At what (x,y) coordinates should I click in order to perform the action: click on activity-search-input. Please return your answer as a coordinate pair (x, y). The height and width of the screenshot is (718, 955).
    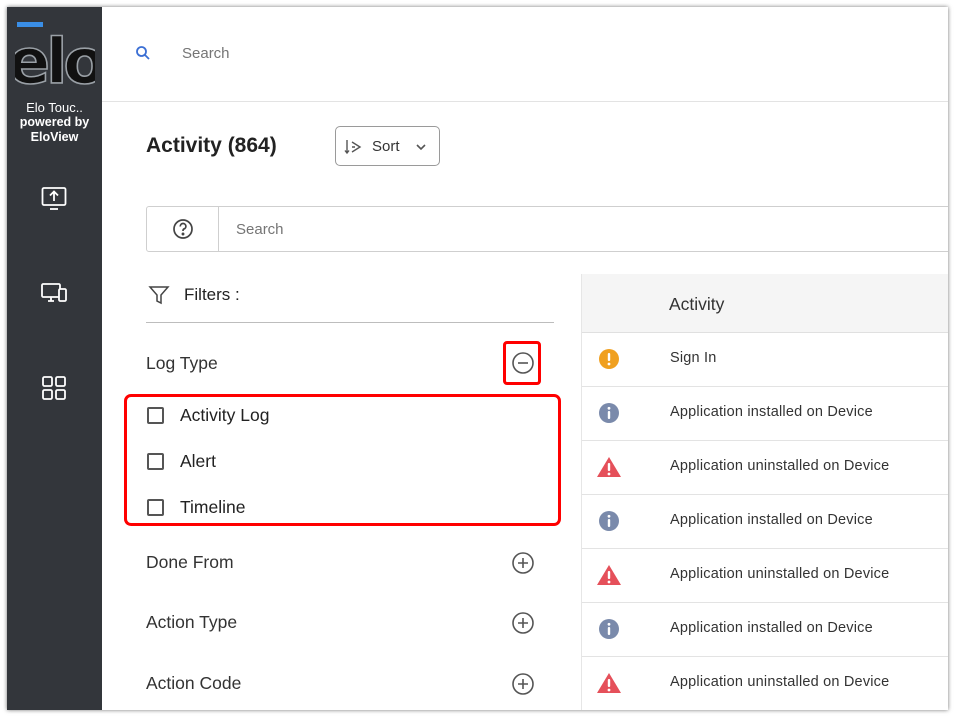
    Looking at the image, I should click on (486, 229).